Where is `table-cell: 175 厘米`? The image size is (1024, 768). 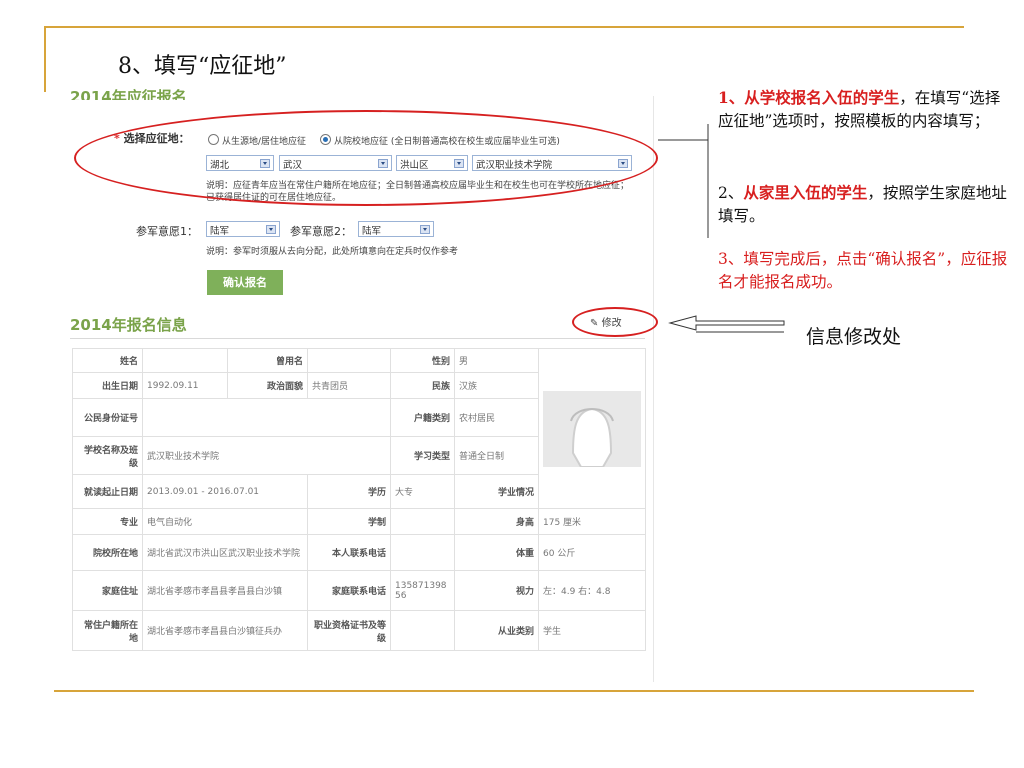 table-cell: 175 厘米 is located at coordinates (592, 521).